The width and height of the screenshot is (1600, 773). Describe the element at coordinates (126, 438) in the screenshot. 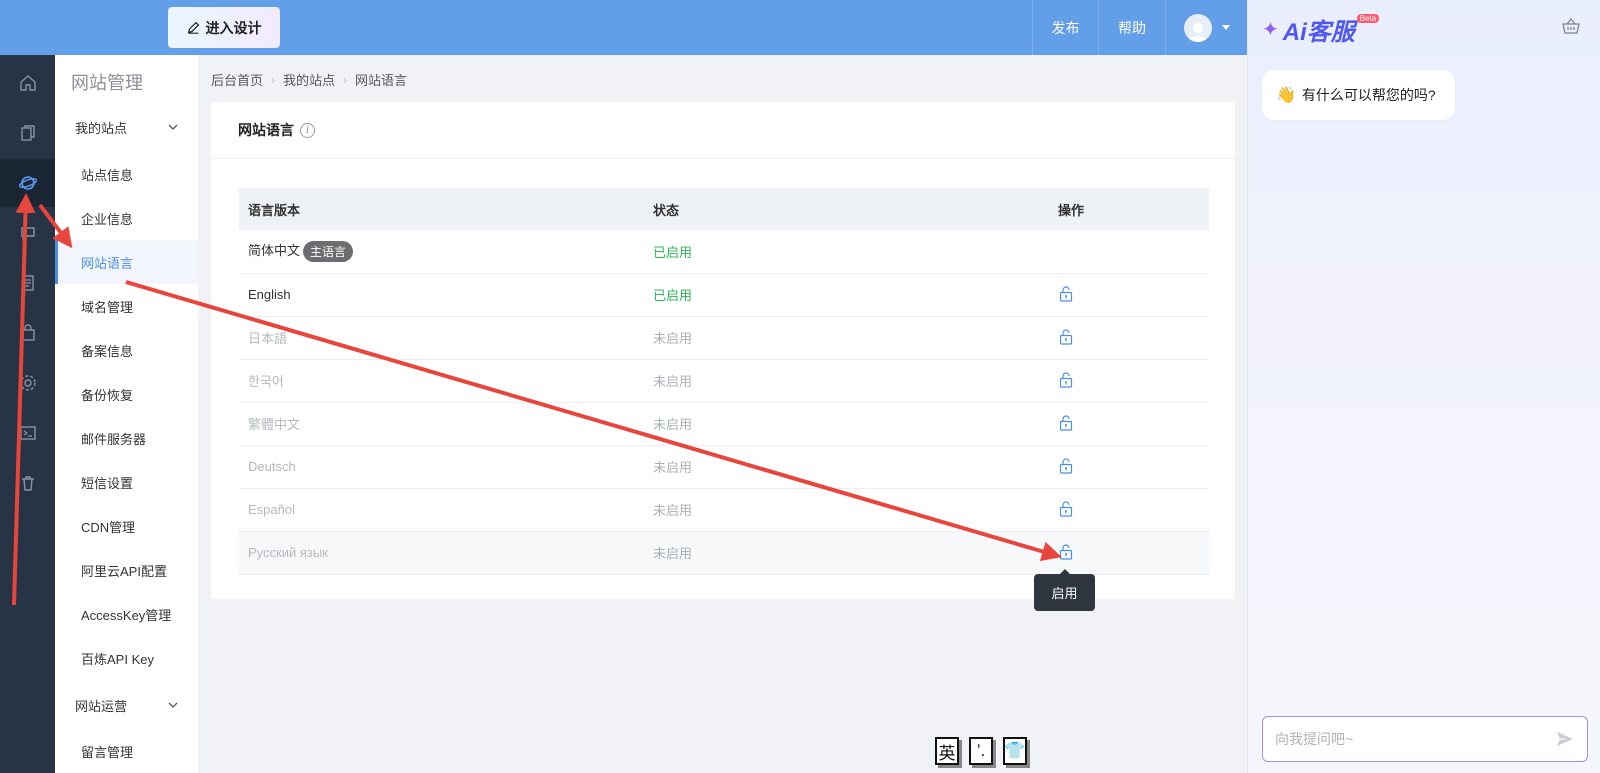

I see `sidebar-item-mail-server: 邮件服务器` at that location.